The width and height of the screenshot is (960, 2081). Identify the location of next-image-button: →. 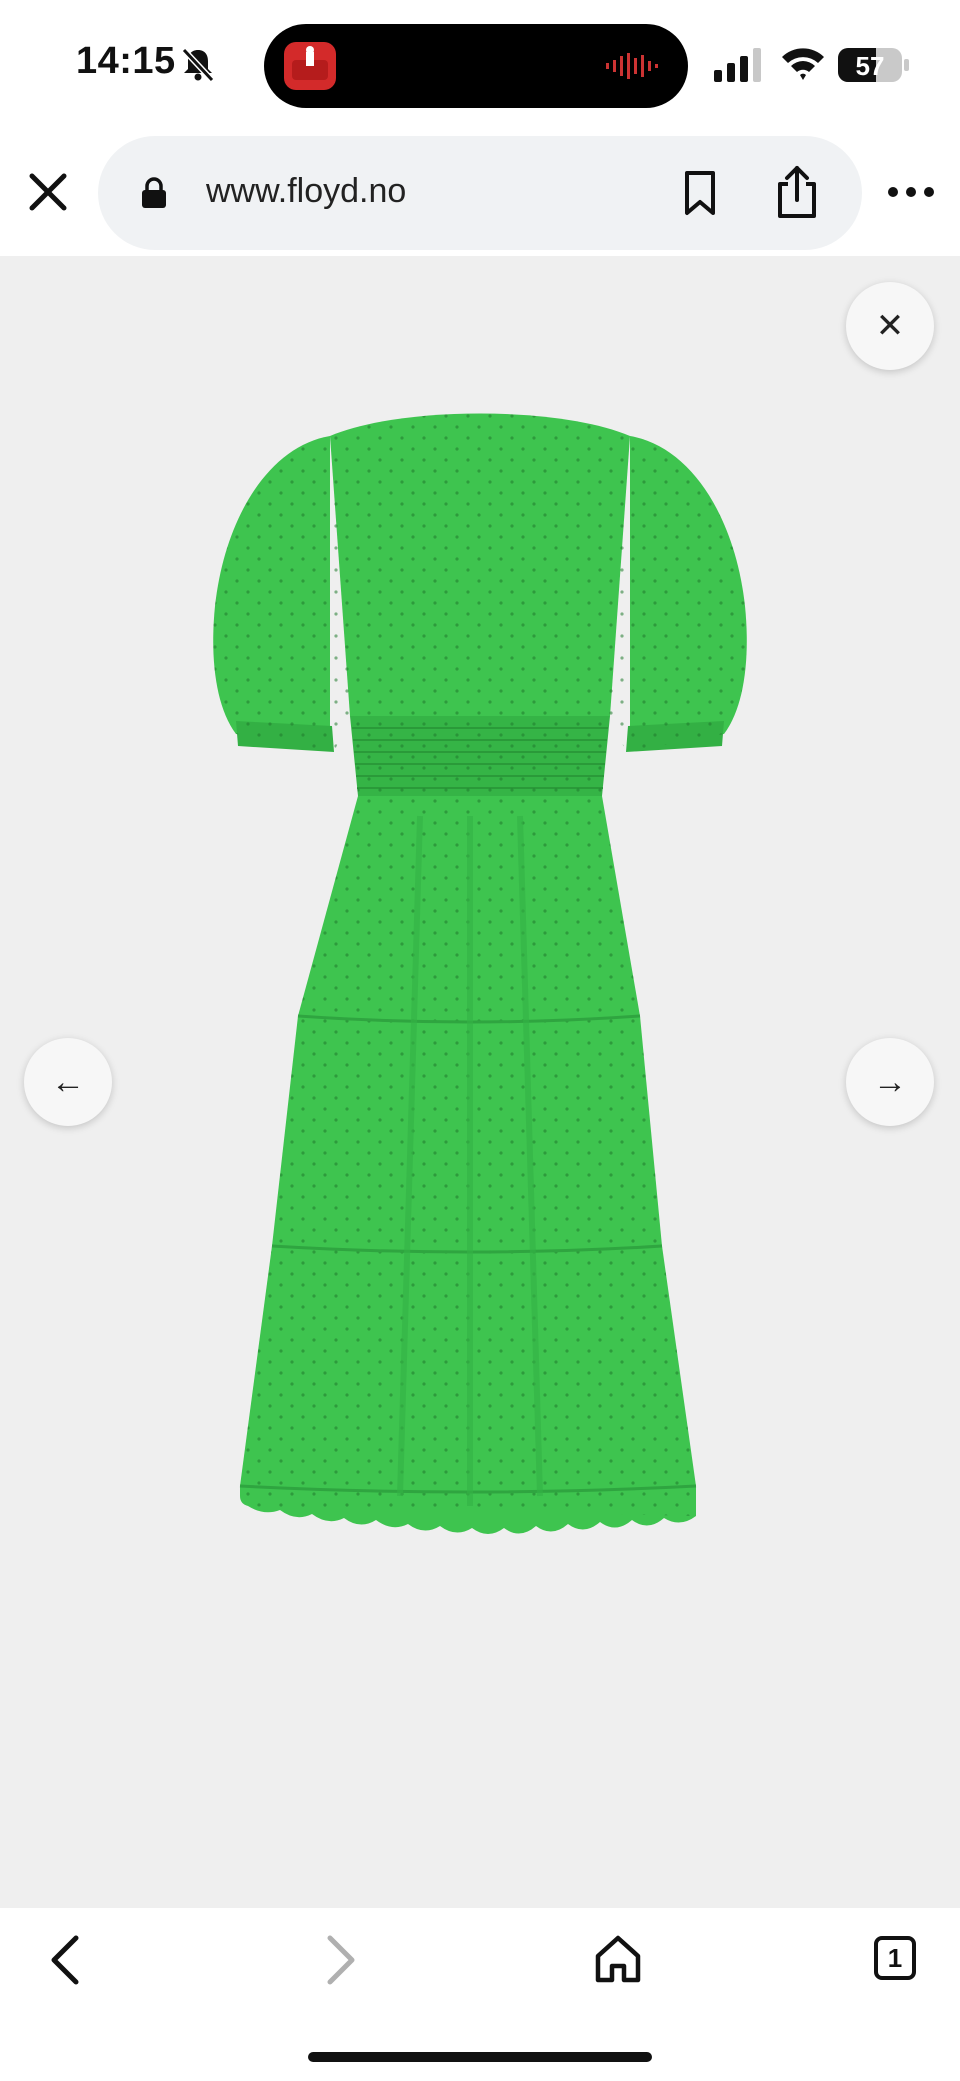
(890, 1082).